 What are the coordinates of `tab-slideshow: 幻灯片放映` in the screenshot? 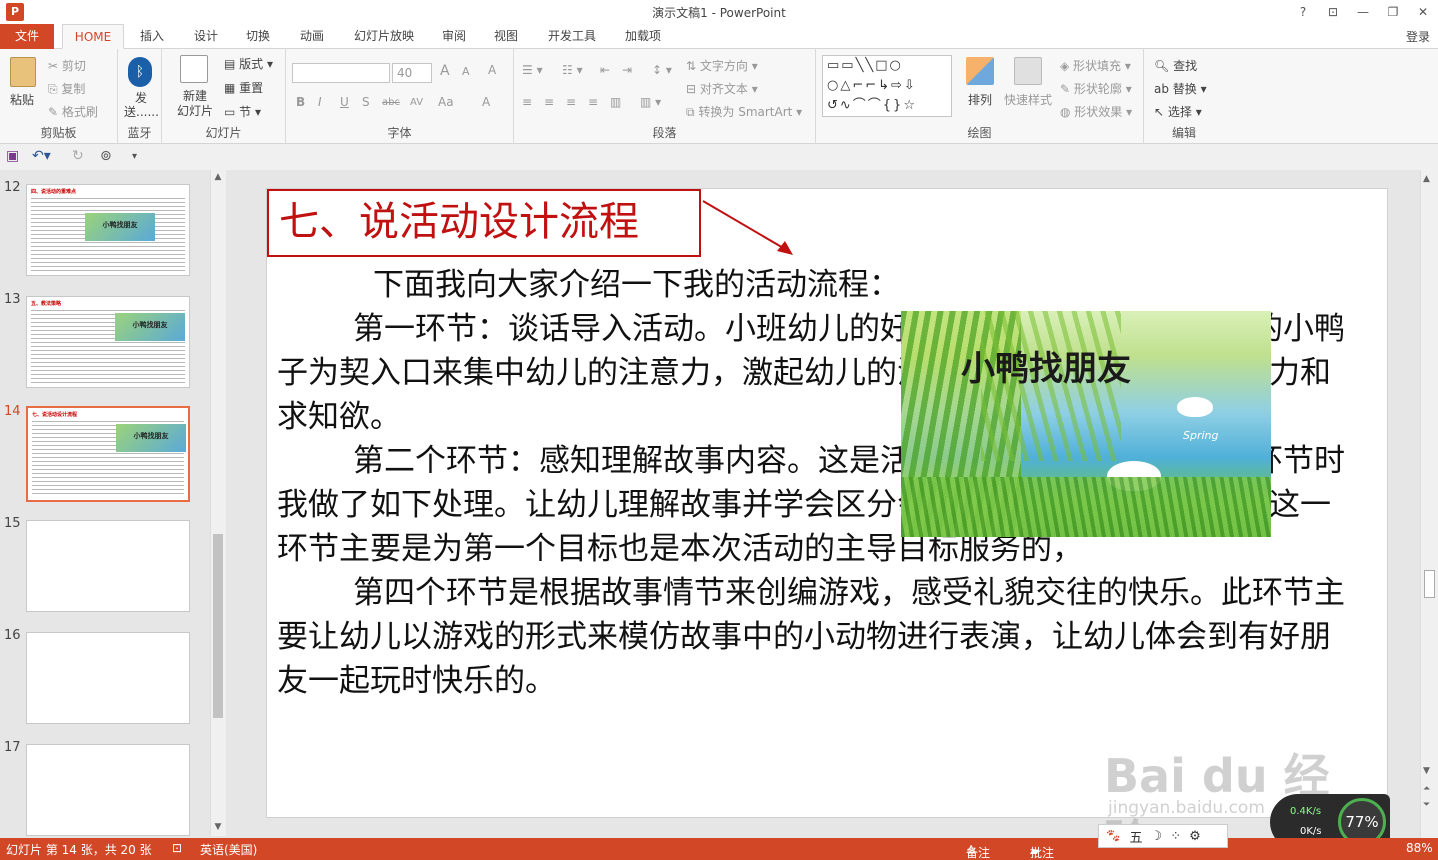 It's located at (384, 36).